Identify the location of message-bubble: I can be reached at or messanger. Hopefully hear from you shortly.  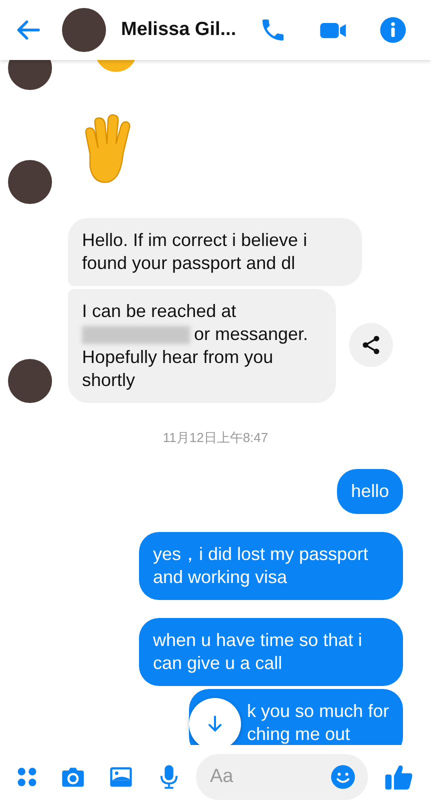
(202, 346).